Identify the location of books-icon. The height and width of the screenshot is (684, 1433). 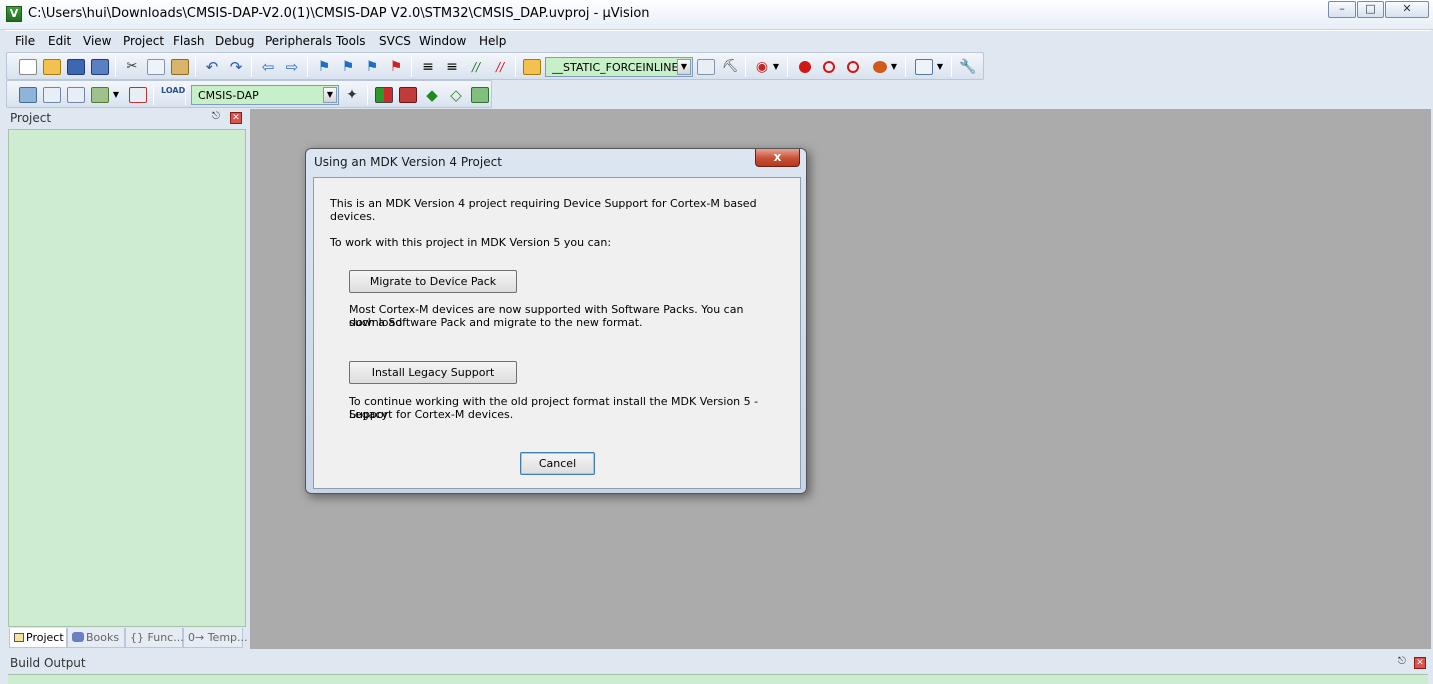
(78, 637).